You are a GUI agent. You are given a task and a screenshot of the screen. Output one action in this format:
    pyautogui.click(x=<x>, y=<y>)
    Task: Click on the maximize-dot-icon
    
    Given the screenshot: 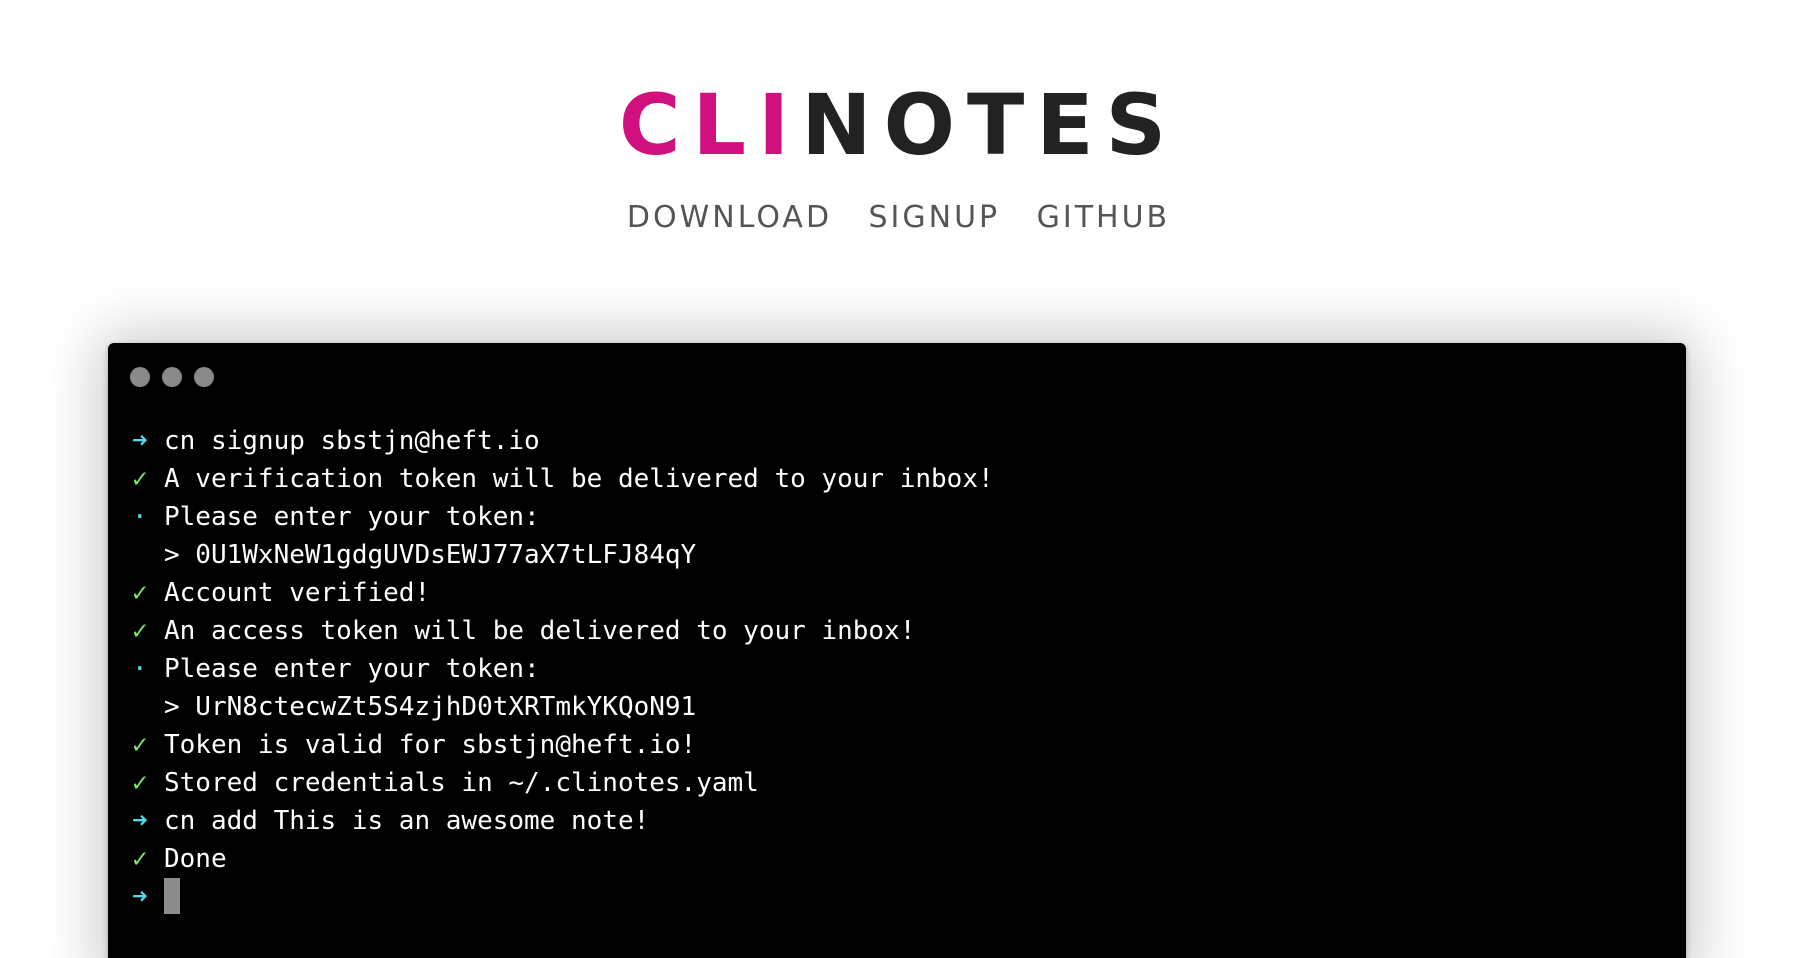 What is the action you would take?
    pyautogui.click(x=204, y=377)
    